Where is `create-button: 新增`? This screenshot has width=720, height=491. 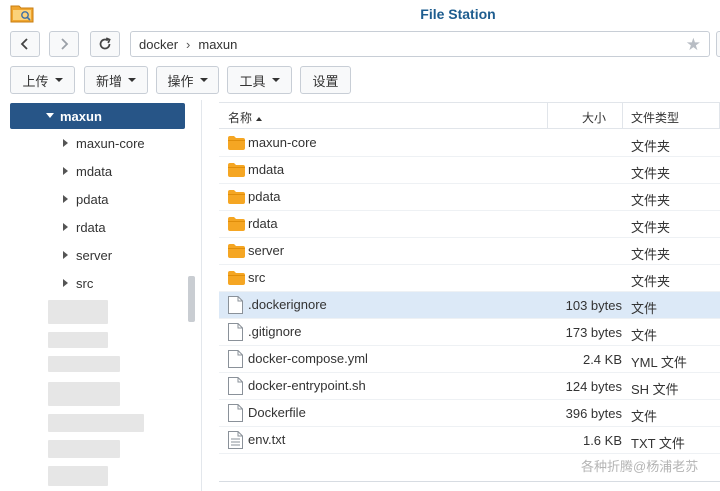 create-button: 新增 is located at coordinates (116, 80).